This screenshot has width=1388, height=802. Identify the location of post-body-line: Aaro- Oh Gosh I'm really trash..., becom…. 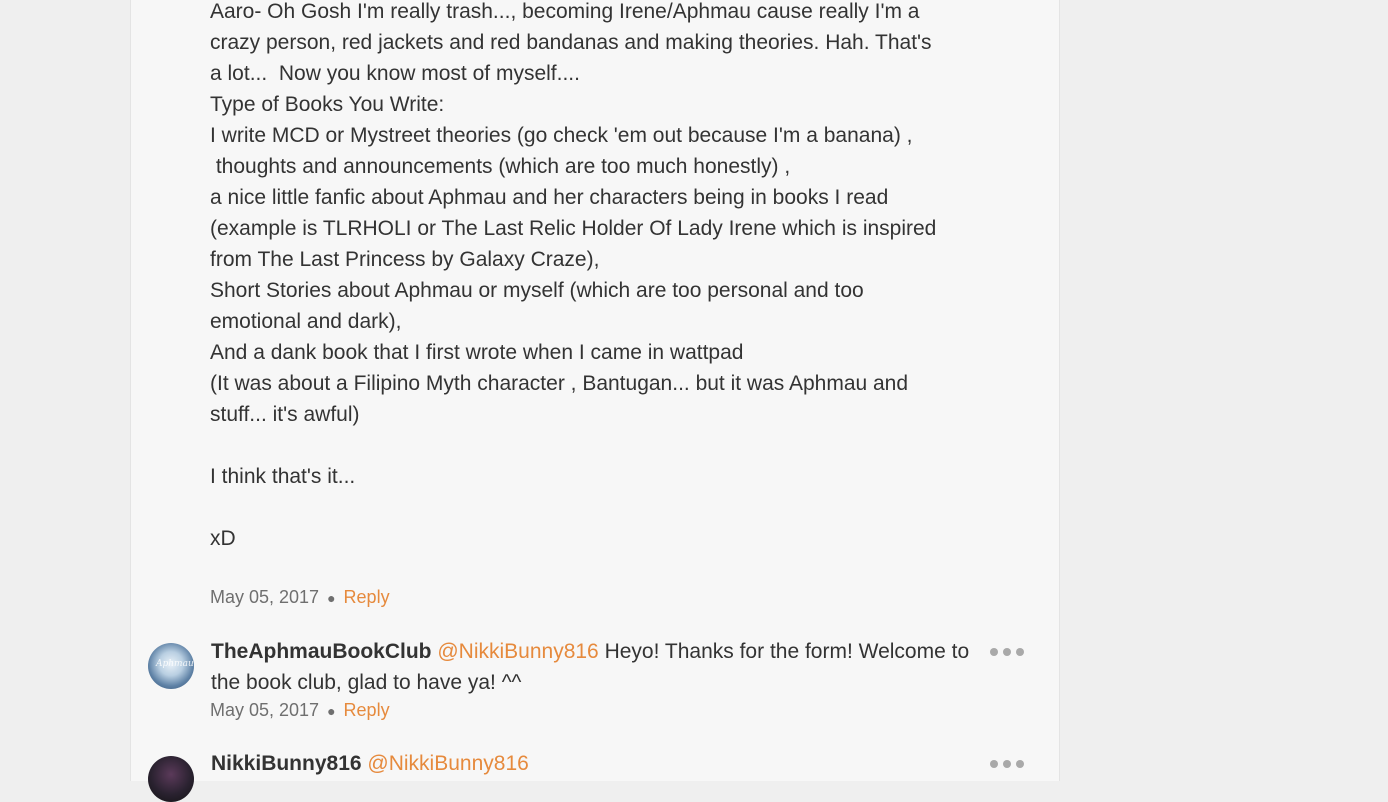
(565, 11).